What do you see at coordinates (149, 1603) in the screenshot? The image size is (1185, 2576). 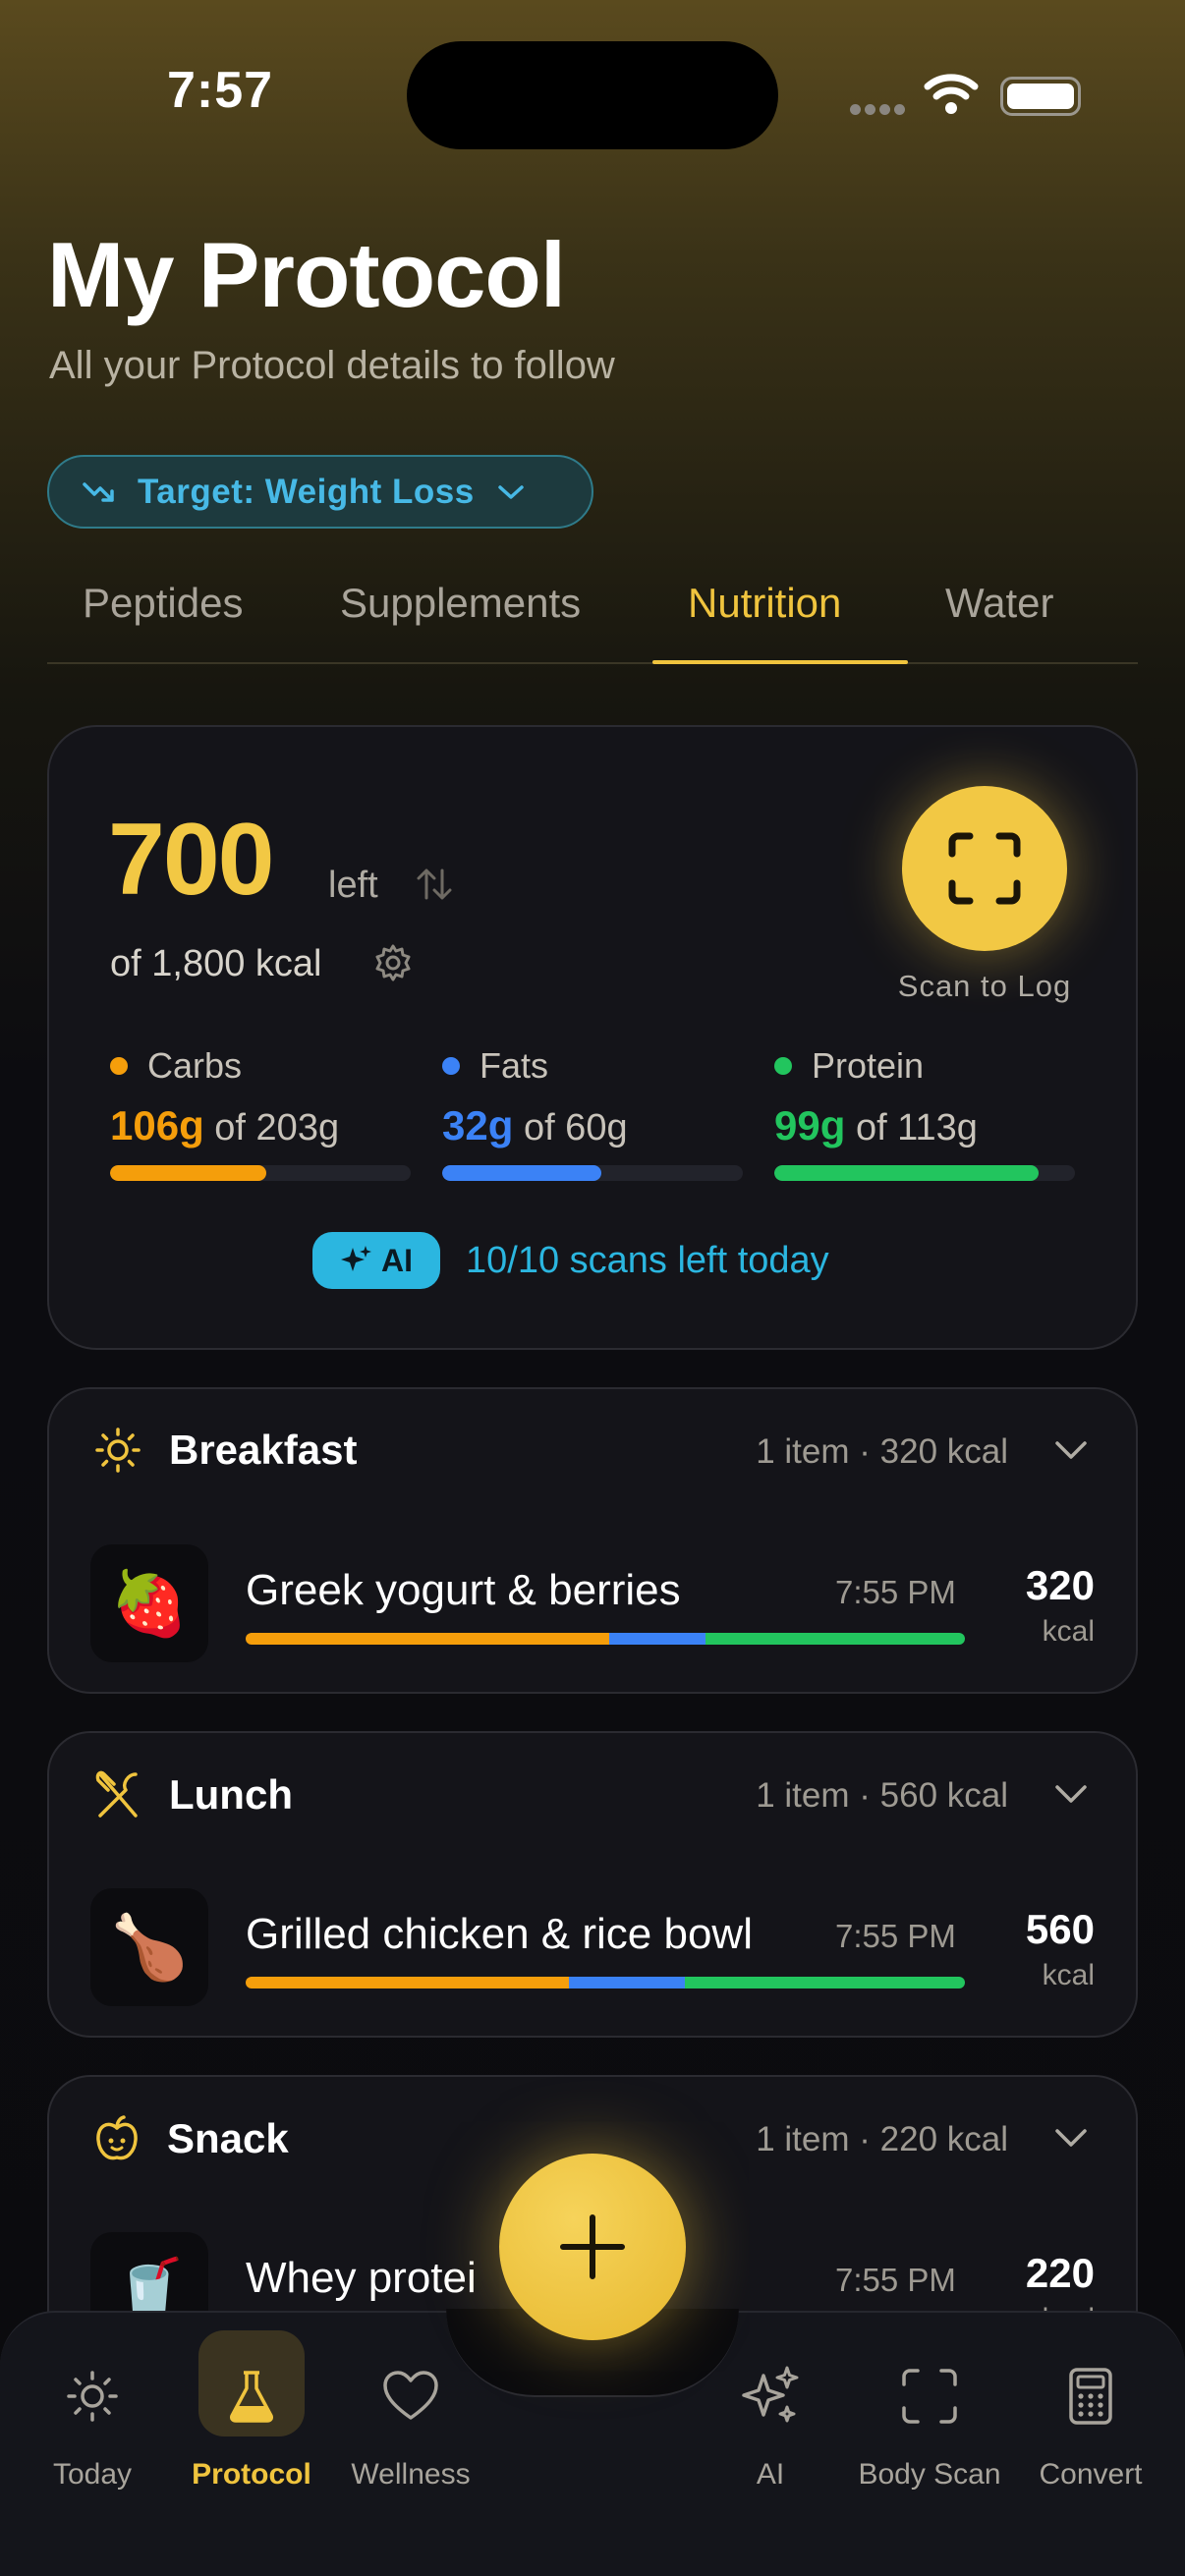 I see `food-thumbnail: 🍓` at bounding box center [149, 1603].